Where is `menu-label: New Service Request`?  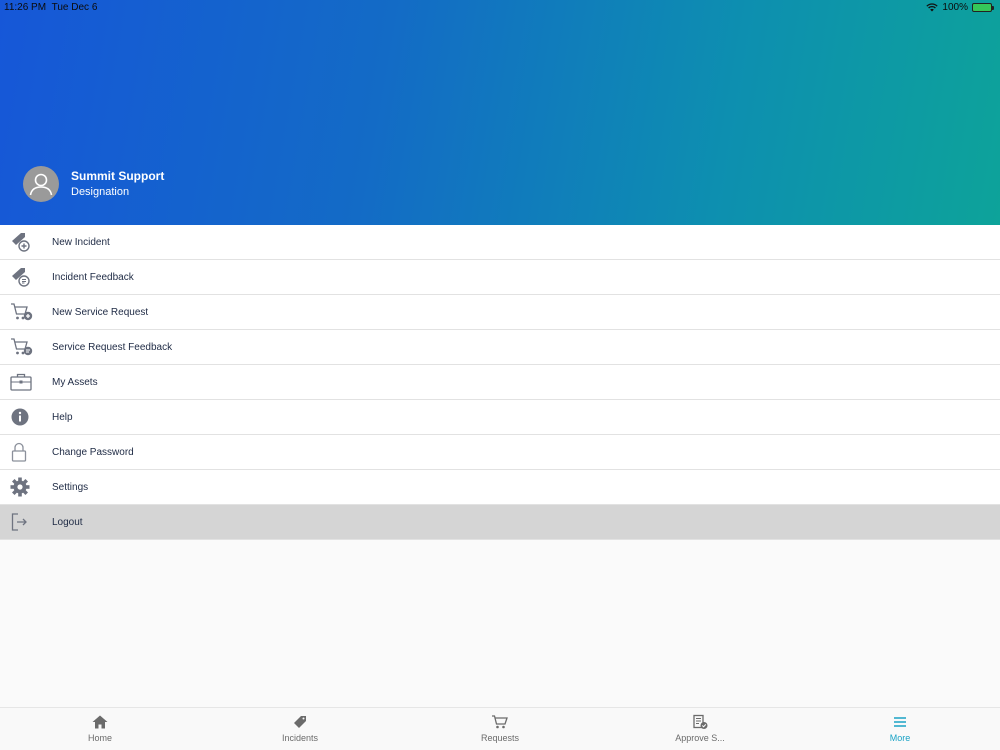
menu-label: New Service Request is located at coordinates (100, 312).